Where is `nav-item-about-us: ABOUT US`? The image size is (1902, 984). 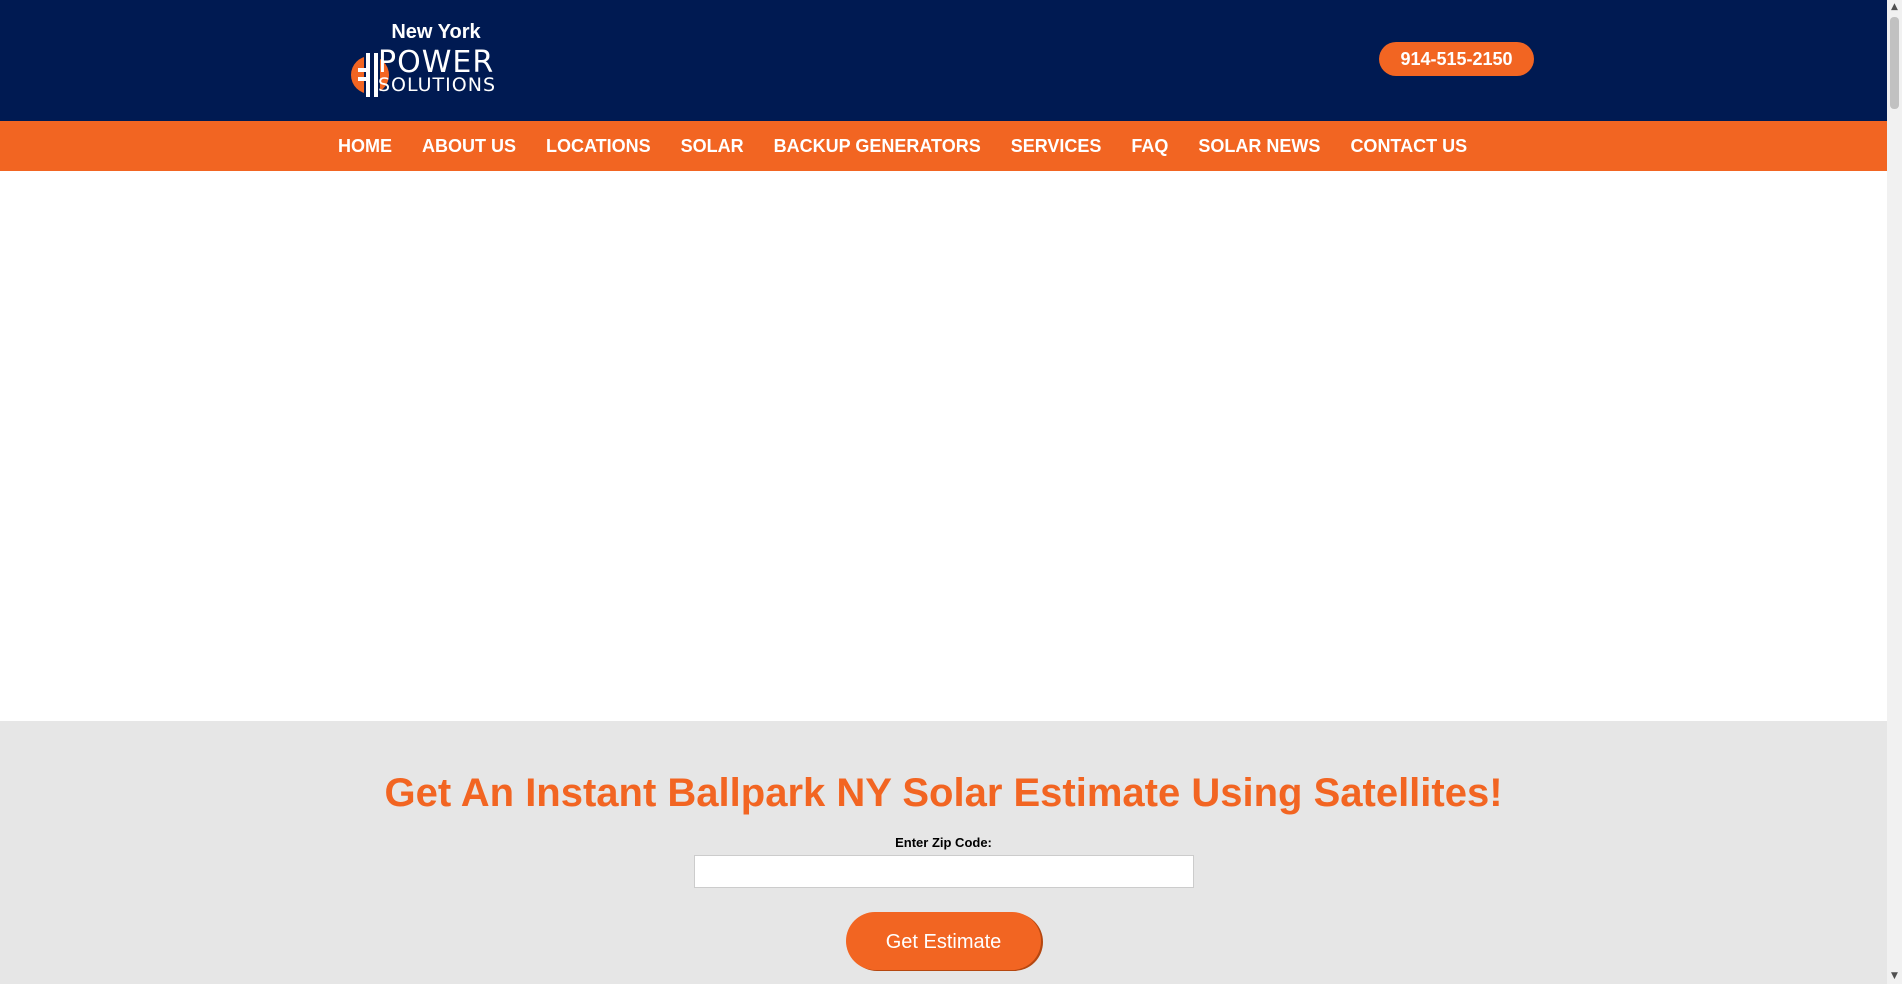
nav-item-about-us: ABOUT US is located at coordinates (469, 146).